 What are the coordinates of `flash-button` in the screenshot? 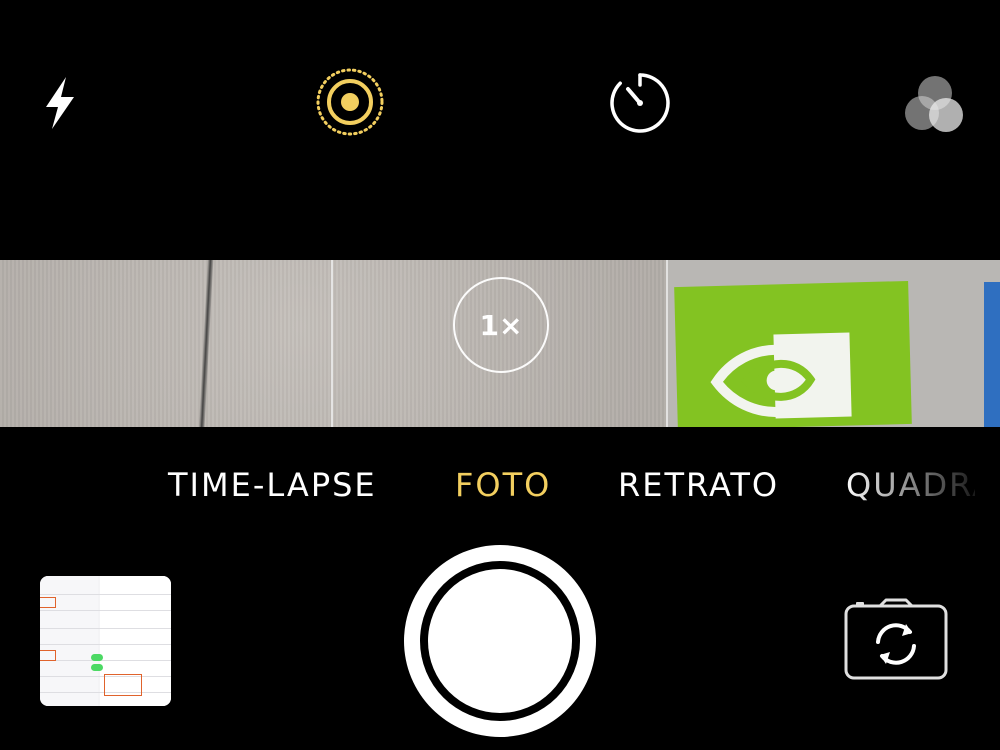 It's located at (60, 103).